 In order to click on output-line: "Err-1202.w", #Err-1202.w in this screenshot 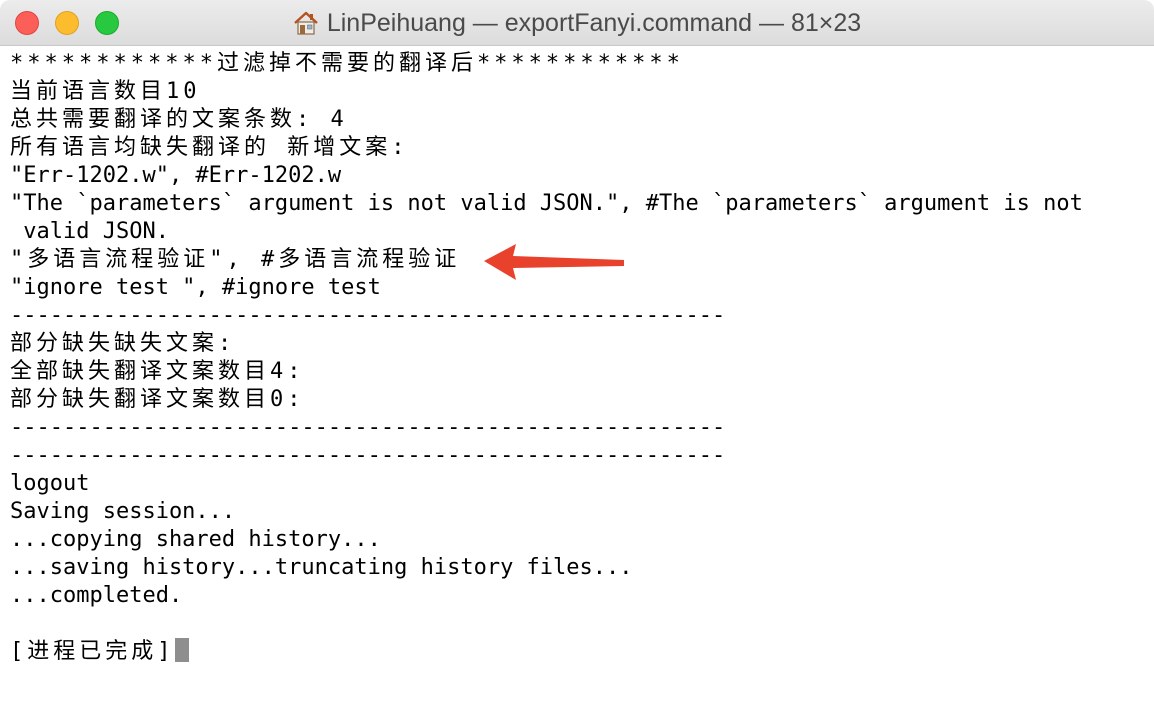, I will do `click(176, 175)`.